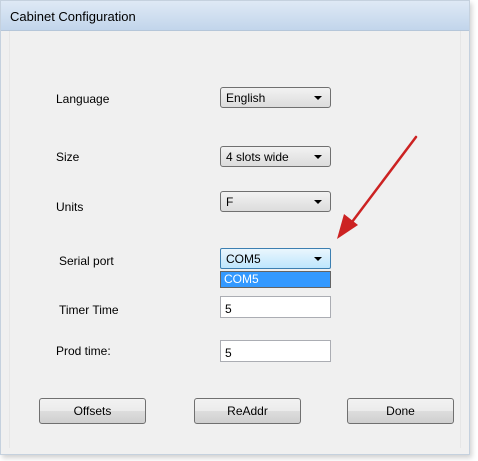  I want to click on size-dropdown: 4 slots wide, so click(275, 156).